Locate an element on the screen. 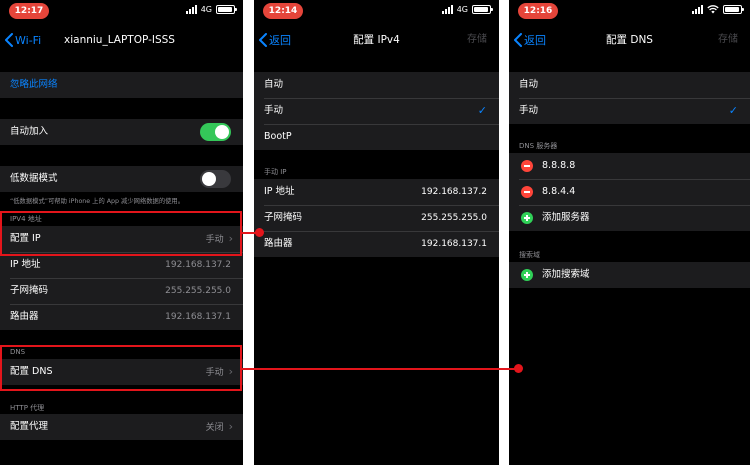  option-bootp: BootP is located at coordinates (376, 137).